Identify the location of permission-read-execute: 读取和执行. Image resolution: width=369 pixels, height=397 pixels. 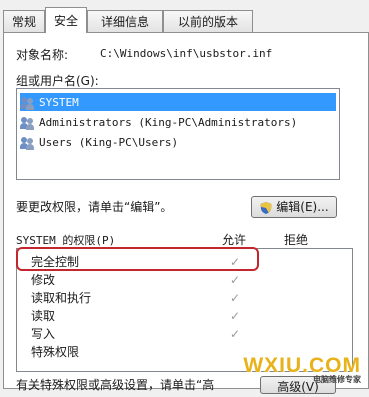
(61, 298).